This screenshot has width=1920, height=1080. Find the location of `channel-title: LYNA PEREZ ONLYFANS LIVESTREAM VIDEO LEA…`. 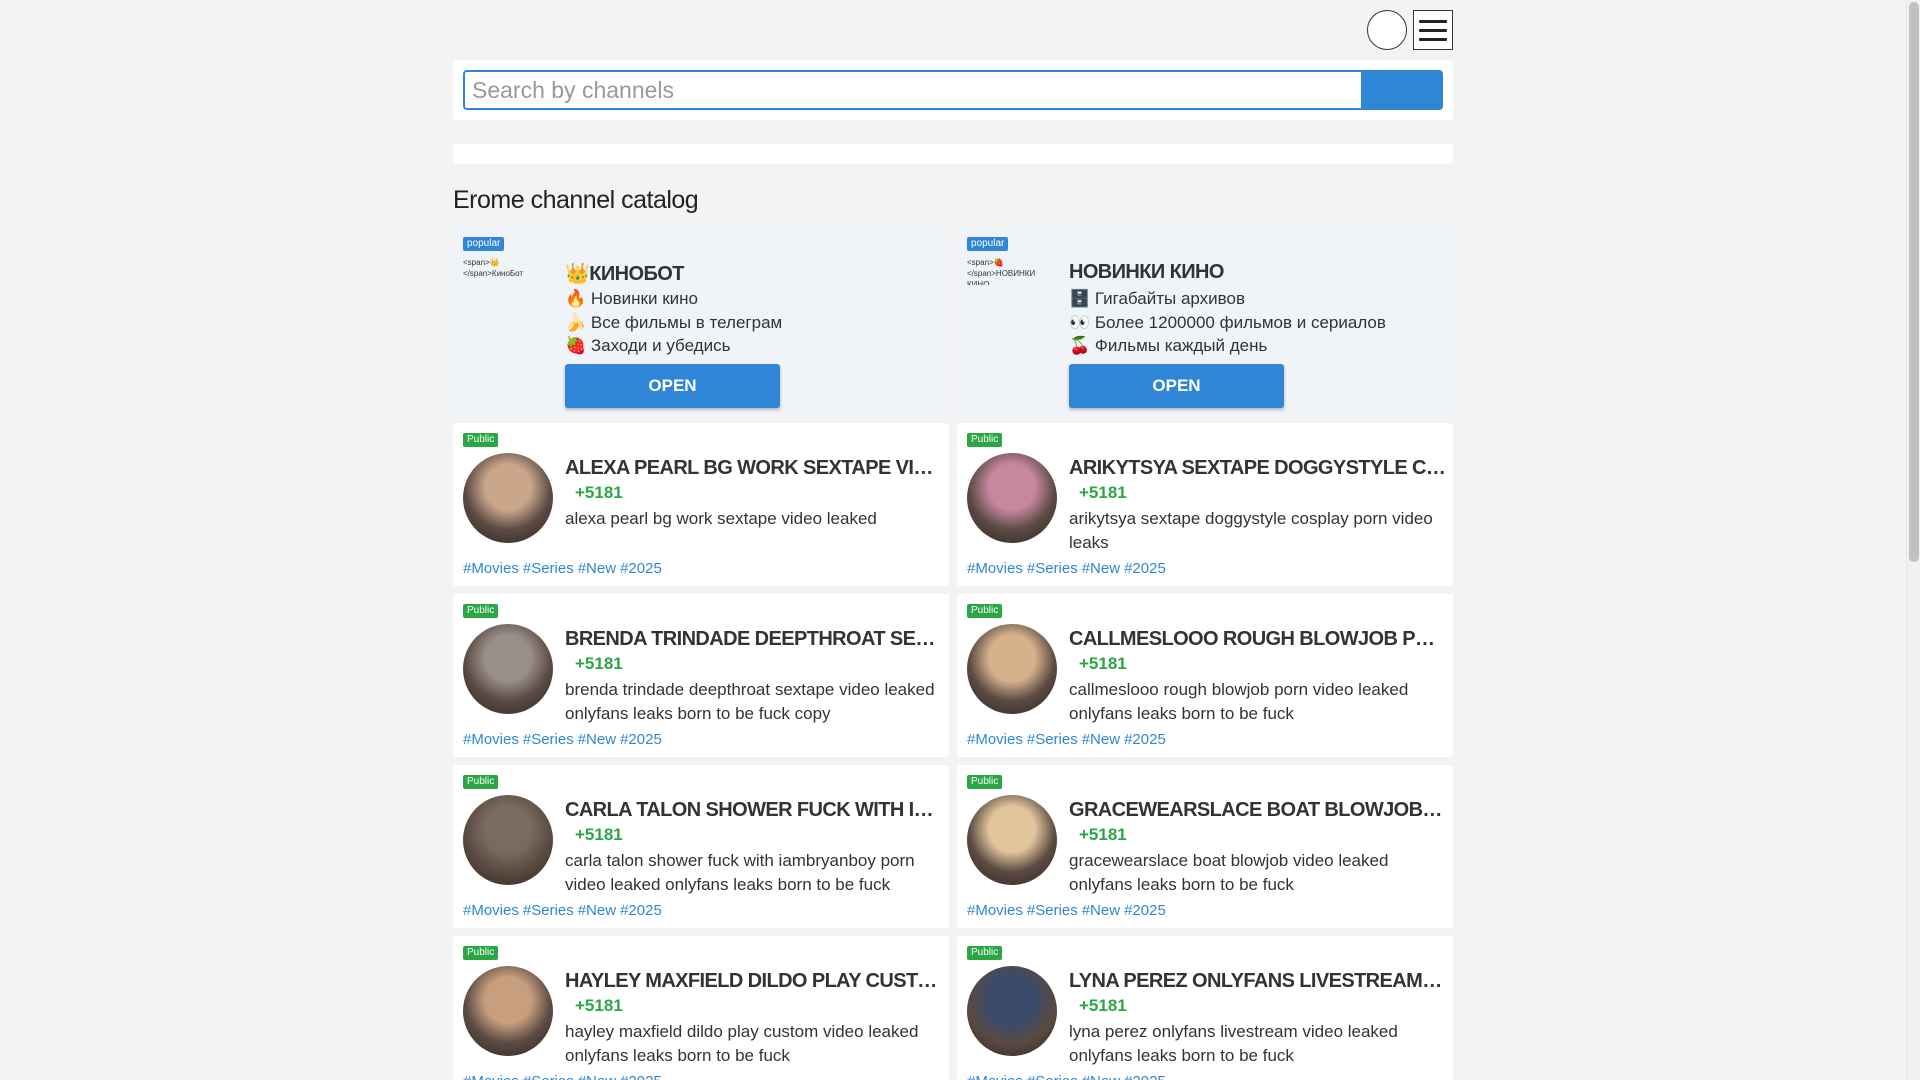

channel-title: LYNA PEREZ ONLYFANS LIVESTREAM VIDEO LEA… is located at coordinates (1258, 981).